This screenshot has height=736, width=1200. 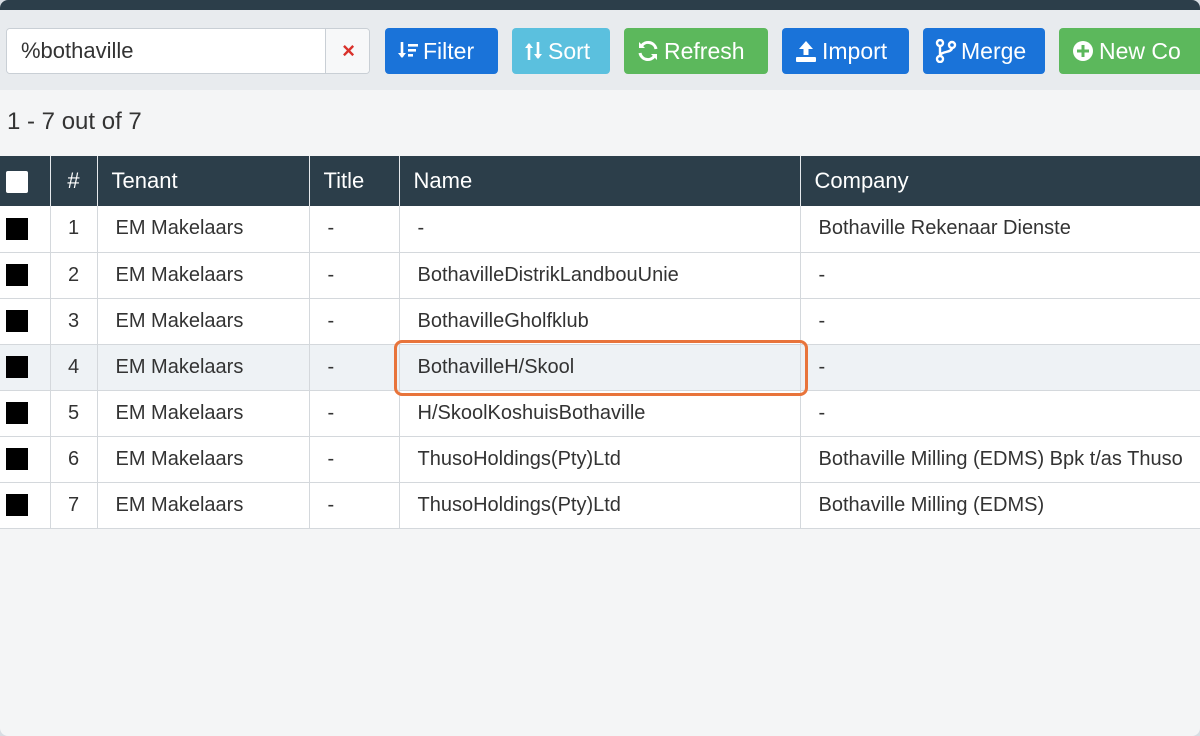 I want to click on row-company: Bothaville Rekenaar Dienste, so click(x=1000, y=229).